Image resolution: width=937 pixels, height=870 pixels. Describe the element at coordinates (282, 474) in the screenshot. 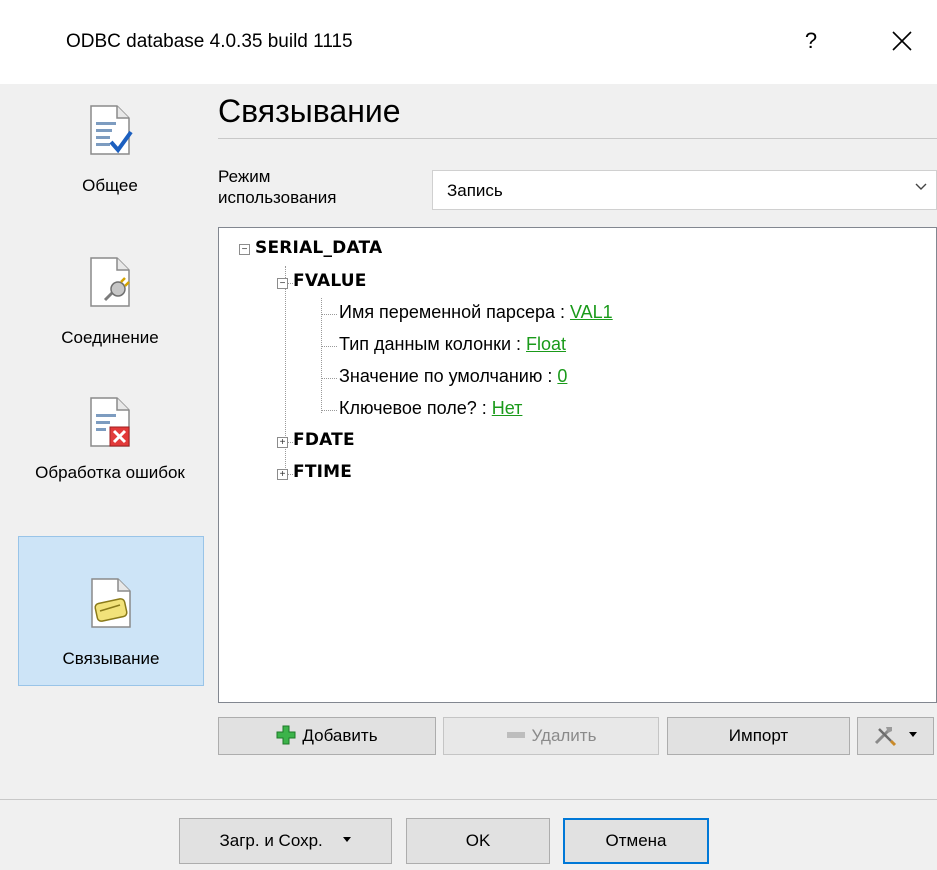

I see `expand-ftime-toggle: +` at that location.